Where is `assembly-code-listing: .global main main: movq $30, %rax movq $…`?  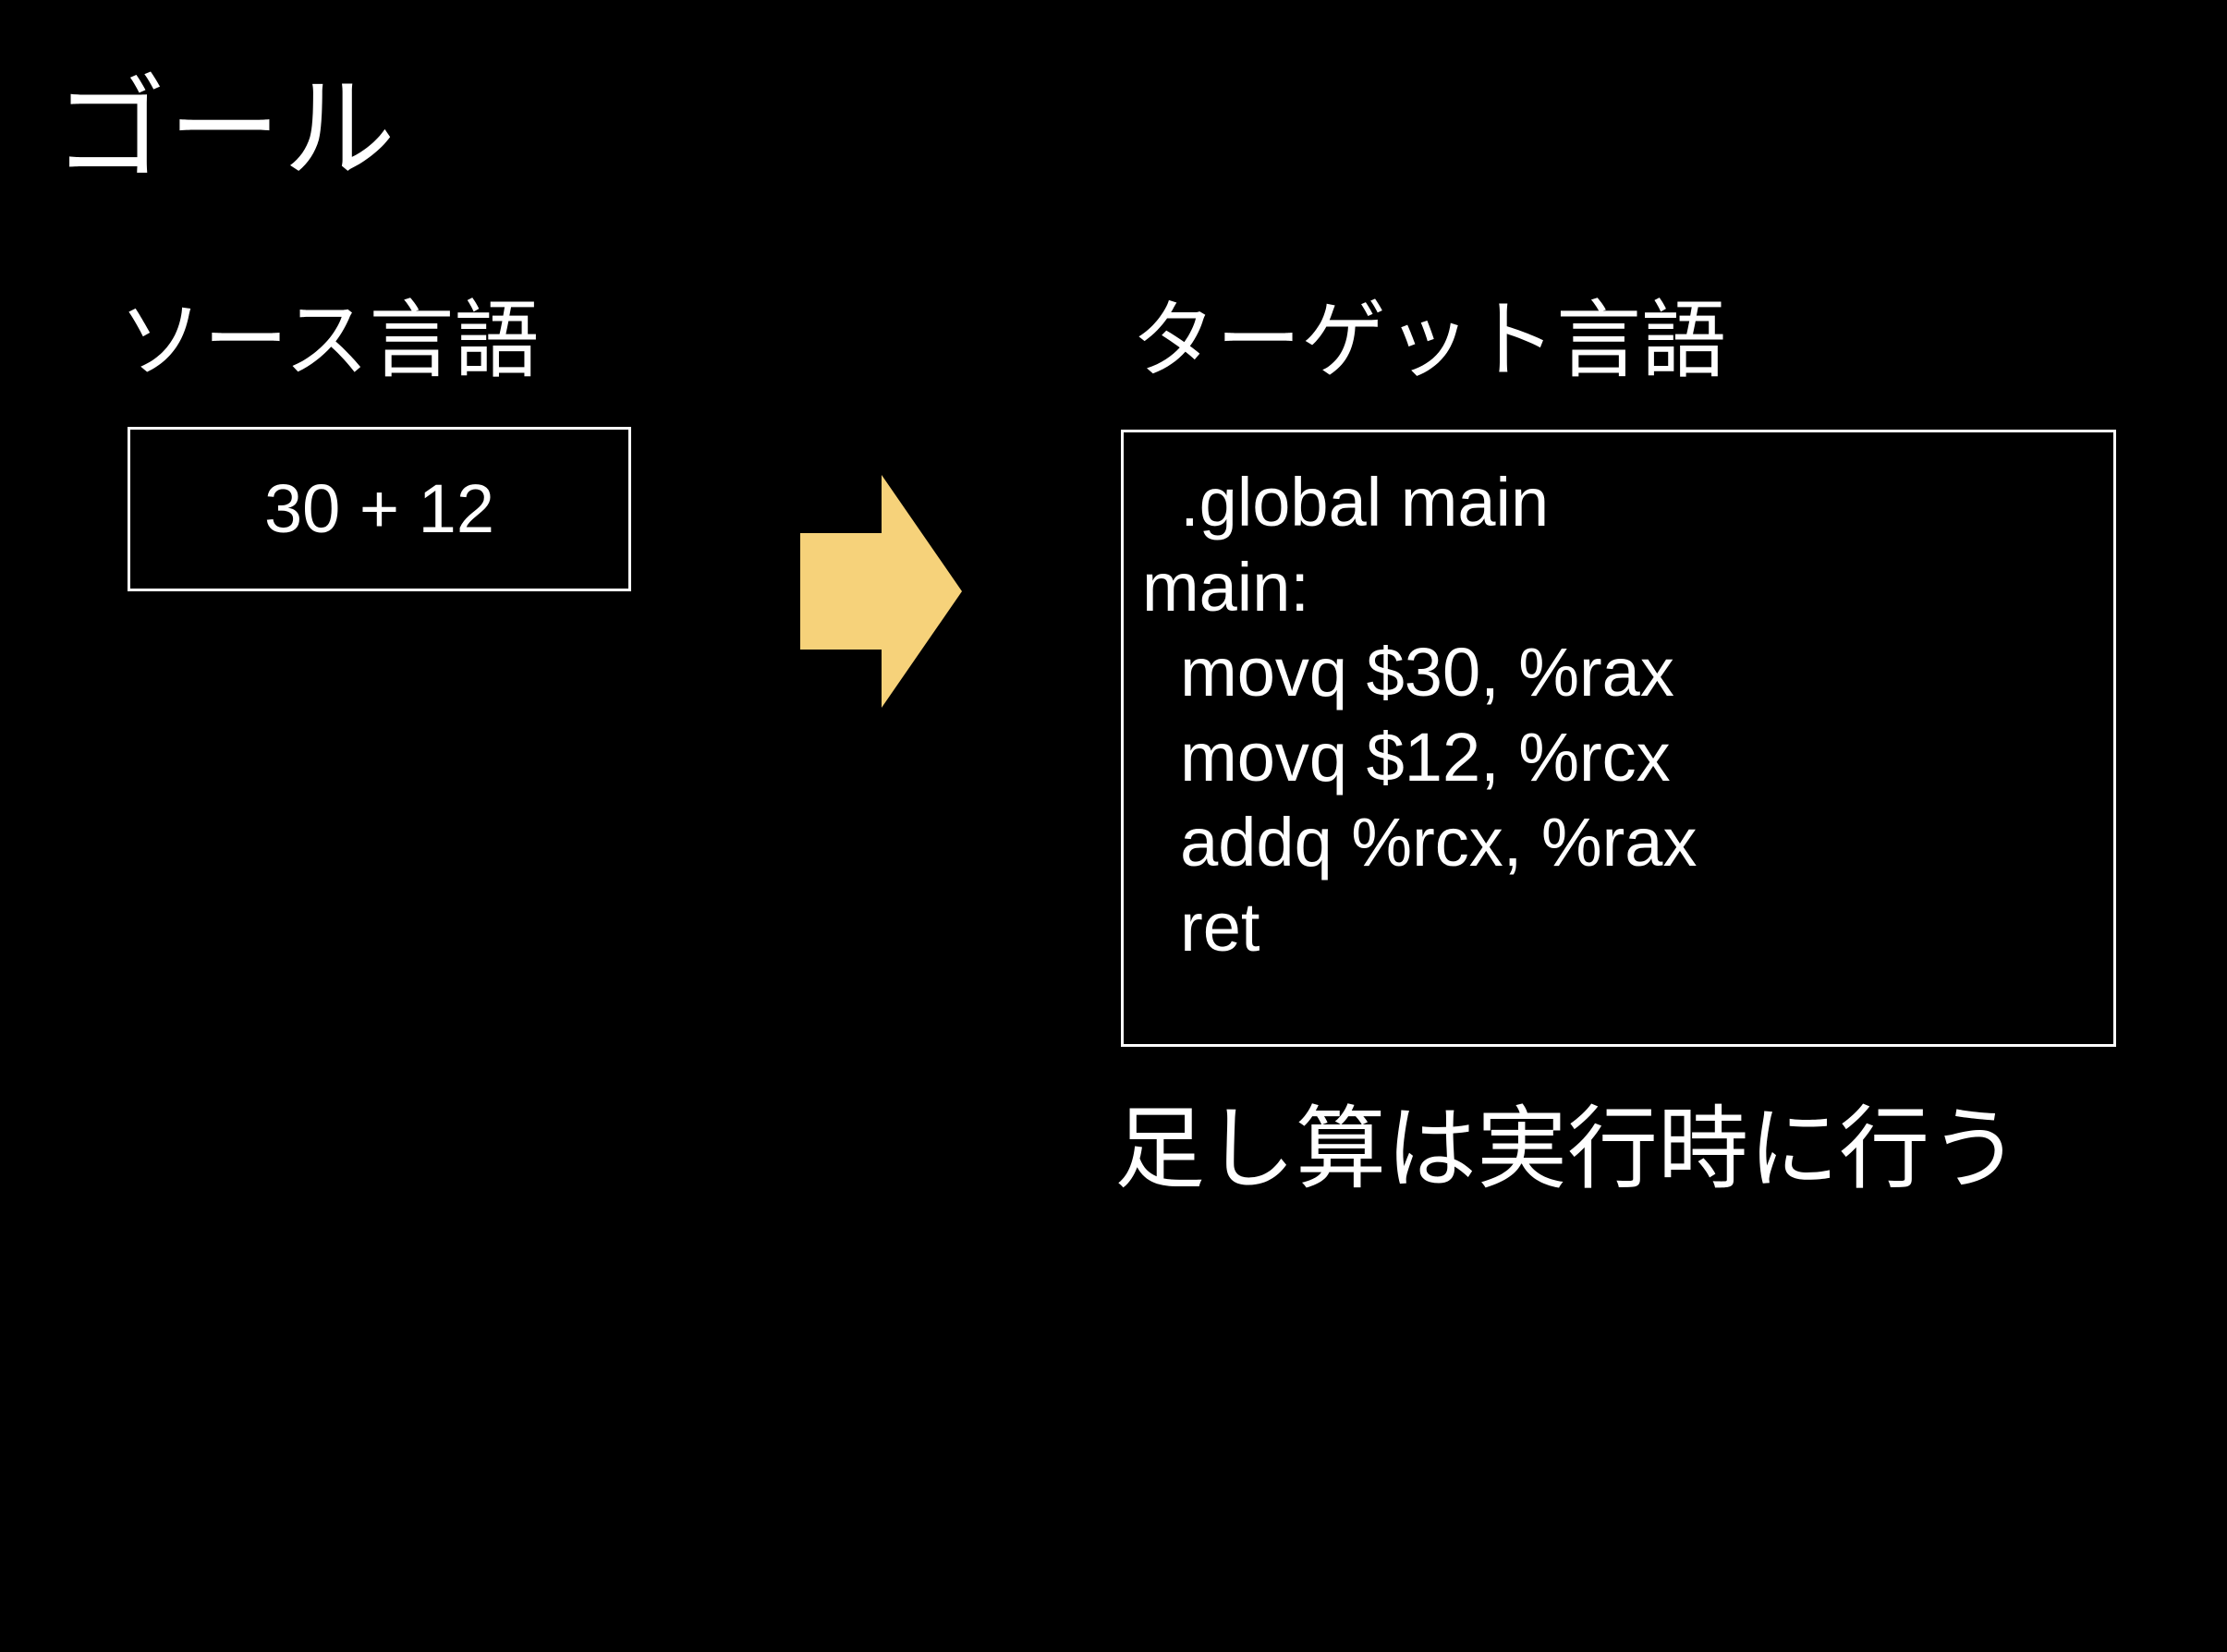 assembly-code-listing: .global main main: movq $30, %rax movq $… is located at coordinates (1420, 715).